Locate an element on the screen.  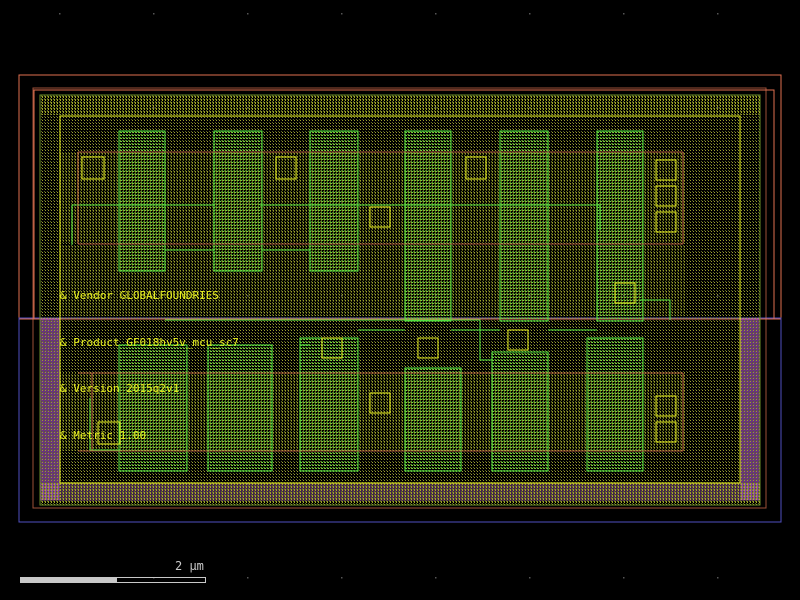
poly-gate-4-low is located at coordinates (433, 419).